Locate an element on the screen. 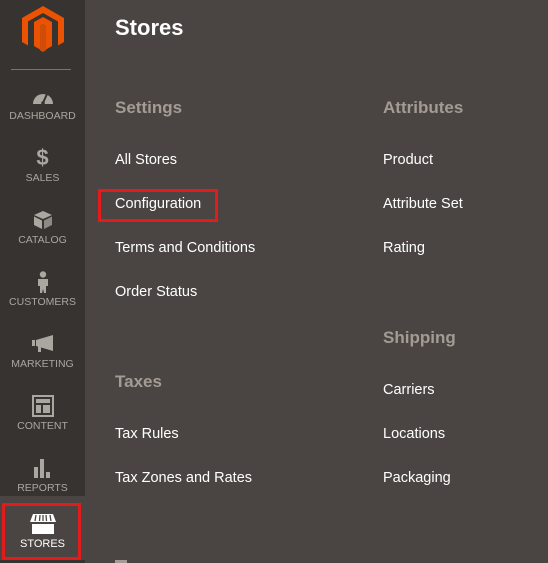 This screenshot has width=548, height=563. nav-sales: $ Sales is located at coordinates (42, 154).